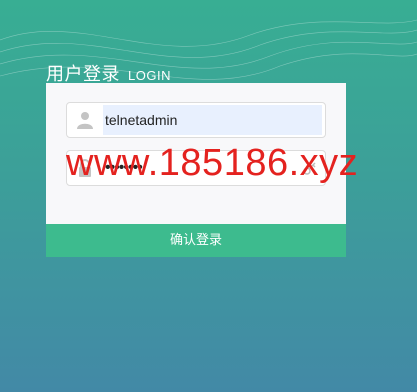  What do you see at coordinates (149, 75) in the screenshot?
I see `login-title-en: LOGIN` at bounding box center [149, 75].